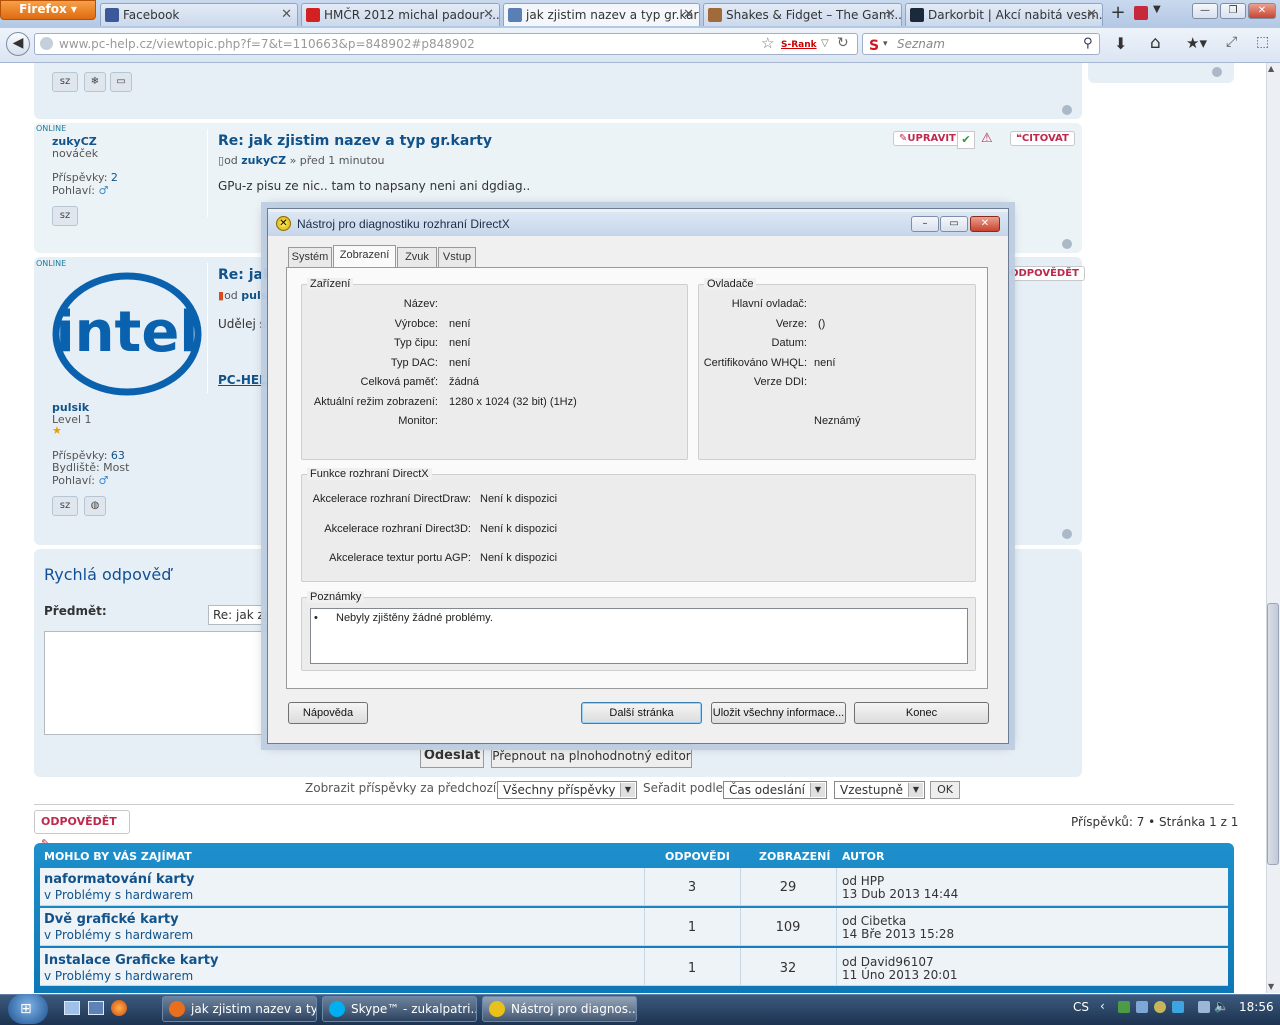 This screenshot has width=1280, height=1025. Describe the element at coordinates (336, 597) in the screenshot. I see `notes-group-label: Poznámky` at that location.